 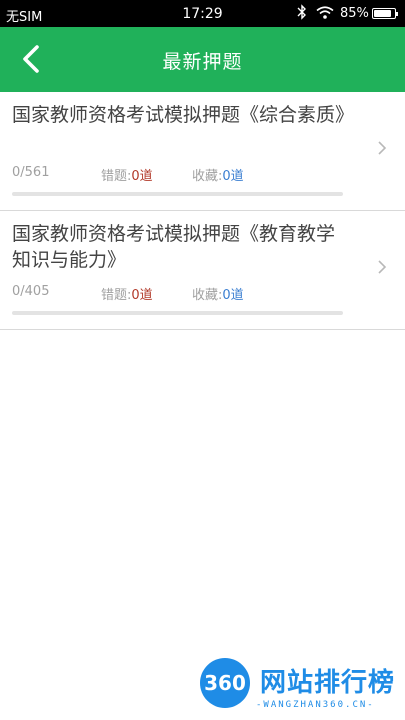 I want to click on nav-bar: 最新押题, so click(x=202, y=59).